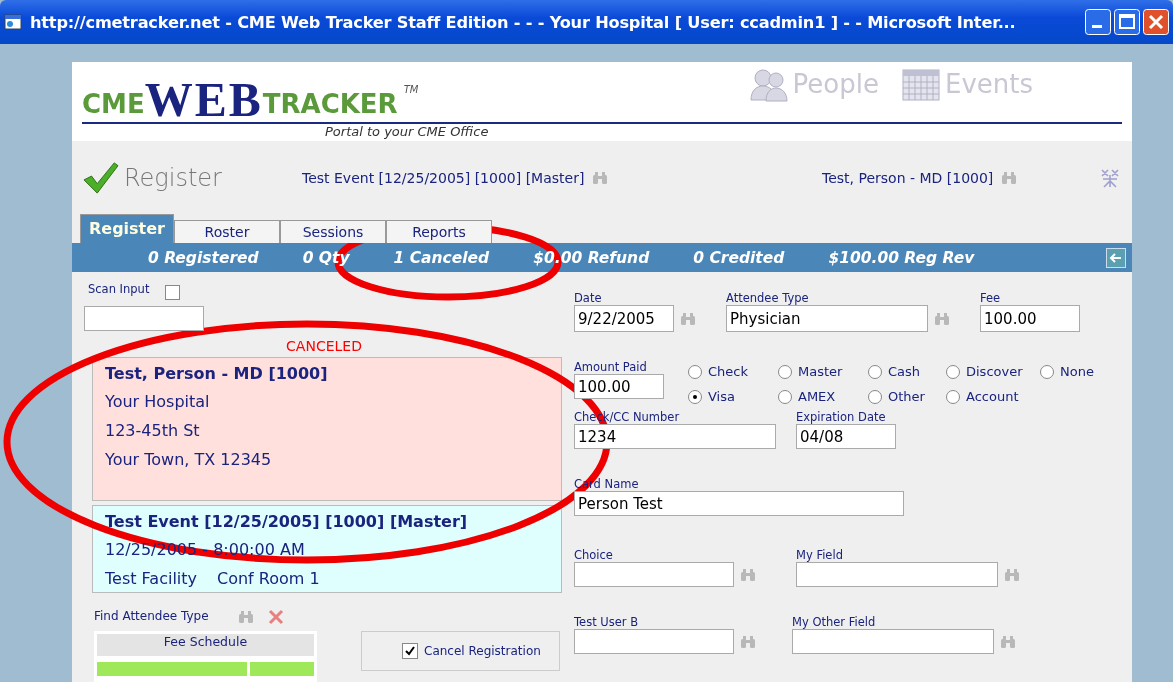 Image resolution: width=1173 pixels, height=682 pixels. I want to click on field-label: Test User B, so click(606, 622).